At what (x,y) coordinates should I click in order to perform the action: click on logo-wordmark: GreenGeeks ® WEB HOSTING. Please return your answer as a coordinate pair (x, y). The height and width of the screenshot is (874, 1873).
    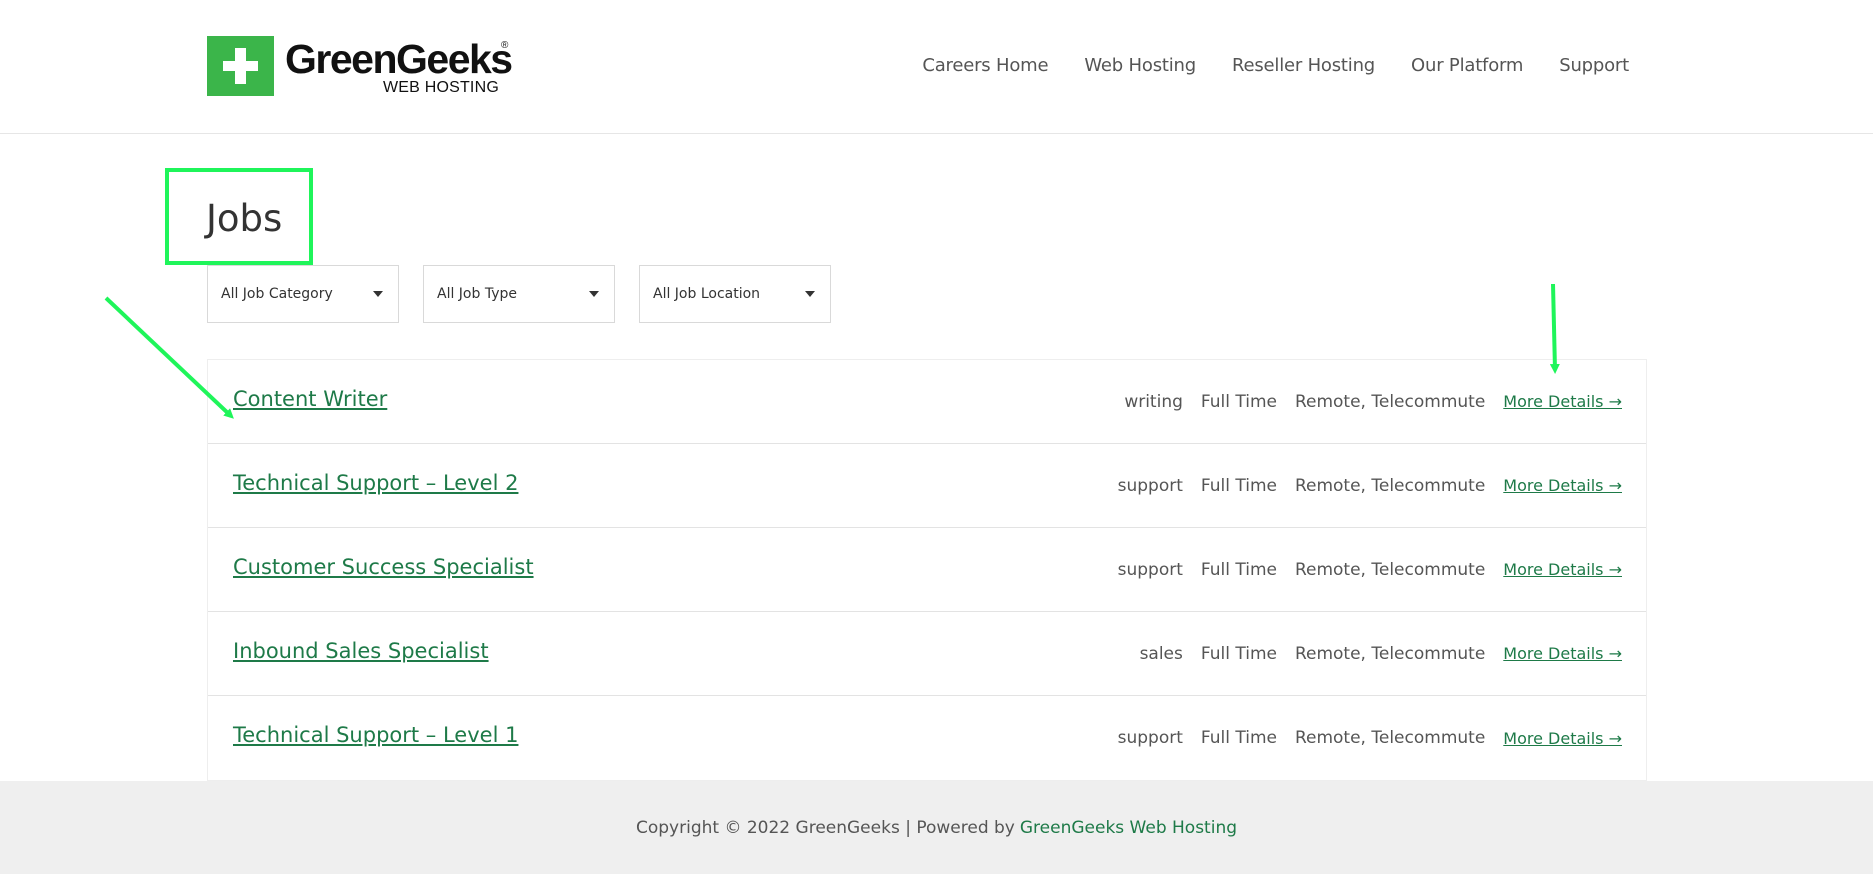
    Looking at the image, I should click on (400, 66).